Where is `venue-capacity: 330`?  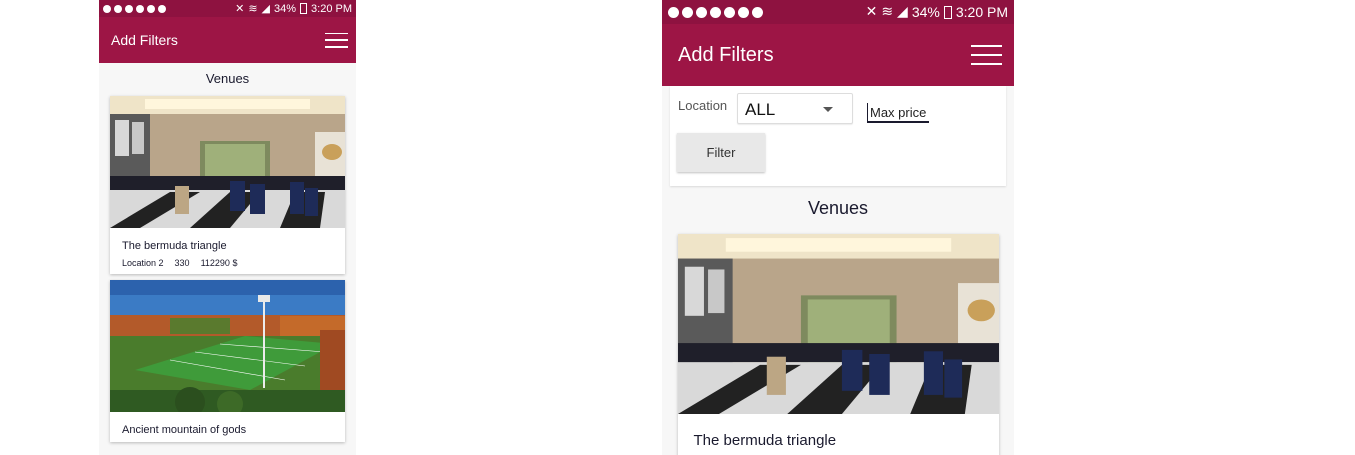
venue-capacity: 330 is located at coordinates (182, 263).